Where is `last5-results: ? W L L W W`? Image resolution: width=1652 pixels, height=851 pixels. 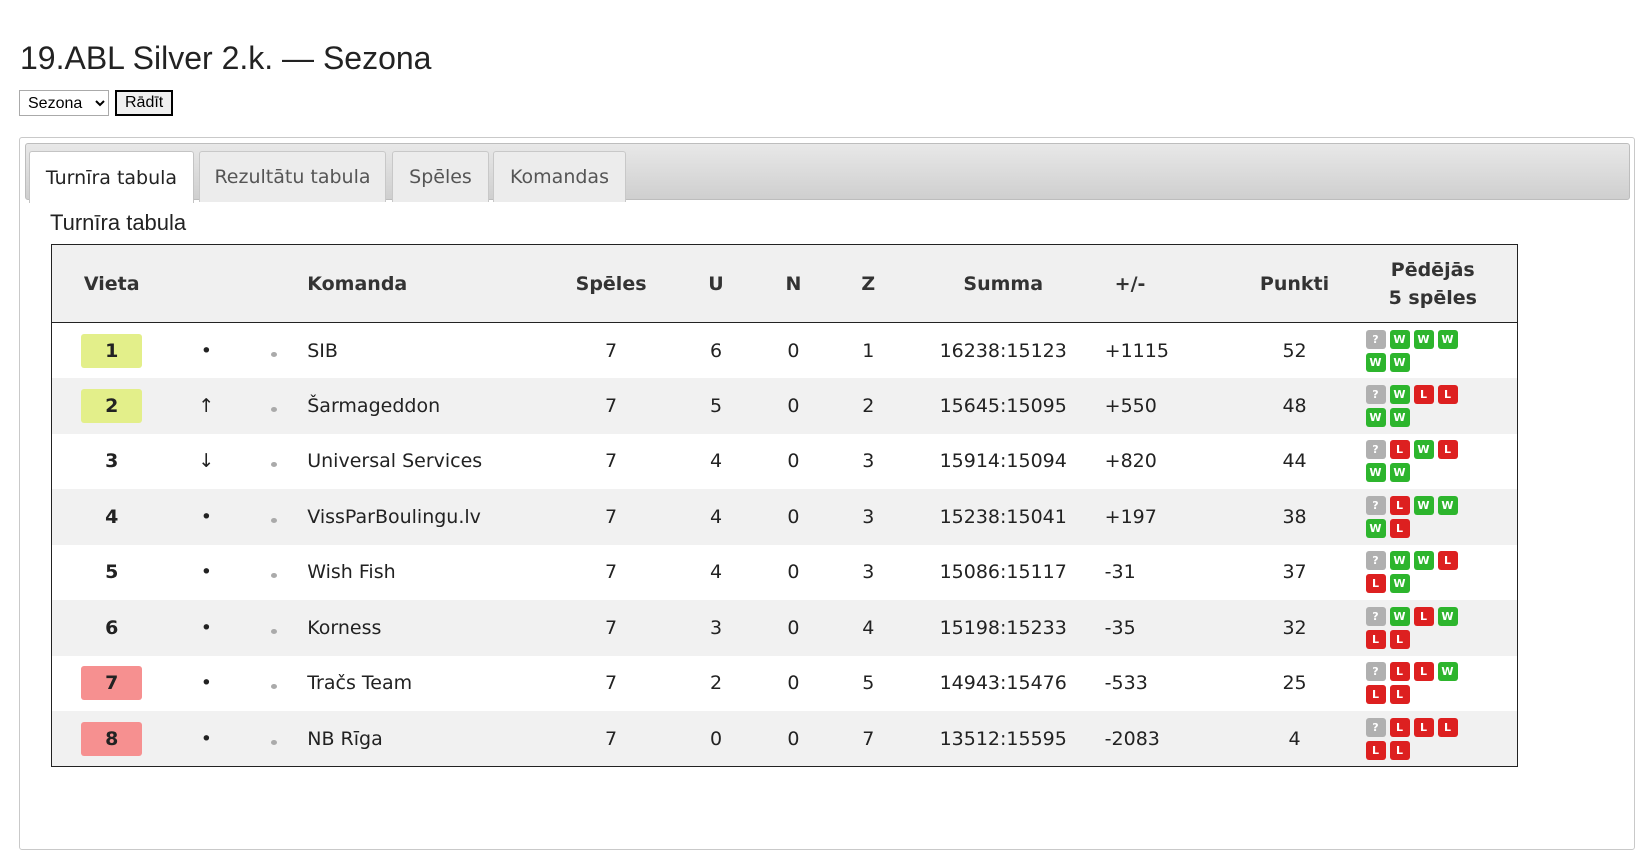 last5-results: ? W L L W W is located at coordinates (1413, 405).